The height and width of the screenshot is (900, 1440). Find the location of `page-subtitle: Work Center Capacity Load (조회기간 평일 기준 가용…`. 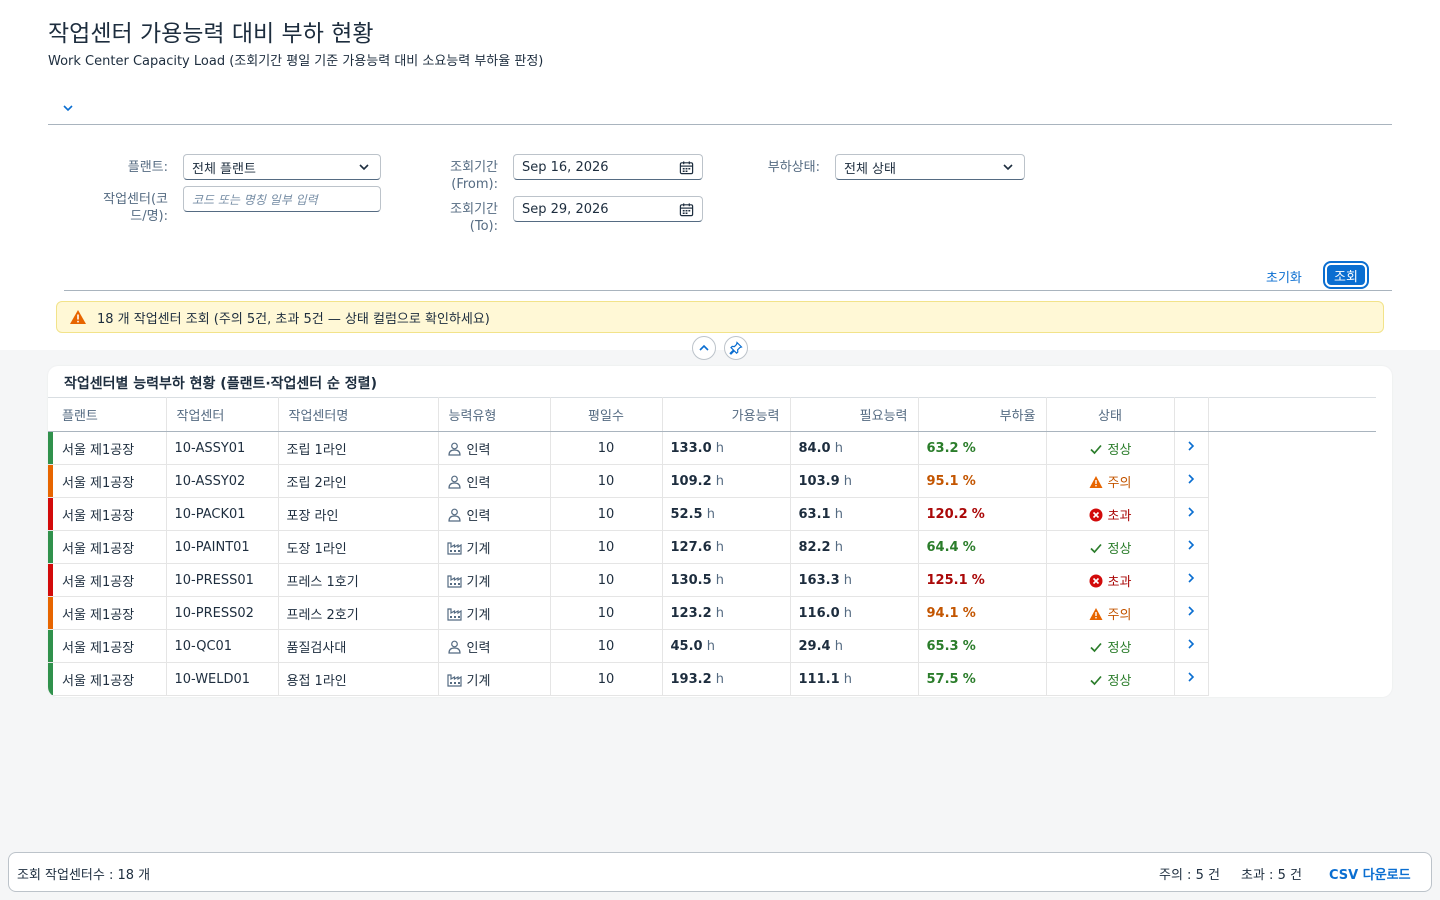

page-subtitle: Work Center Capacity Load (조회기간 평일 기준 가용… is located at coordinates (296, 61).